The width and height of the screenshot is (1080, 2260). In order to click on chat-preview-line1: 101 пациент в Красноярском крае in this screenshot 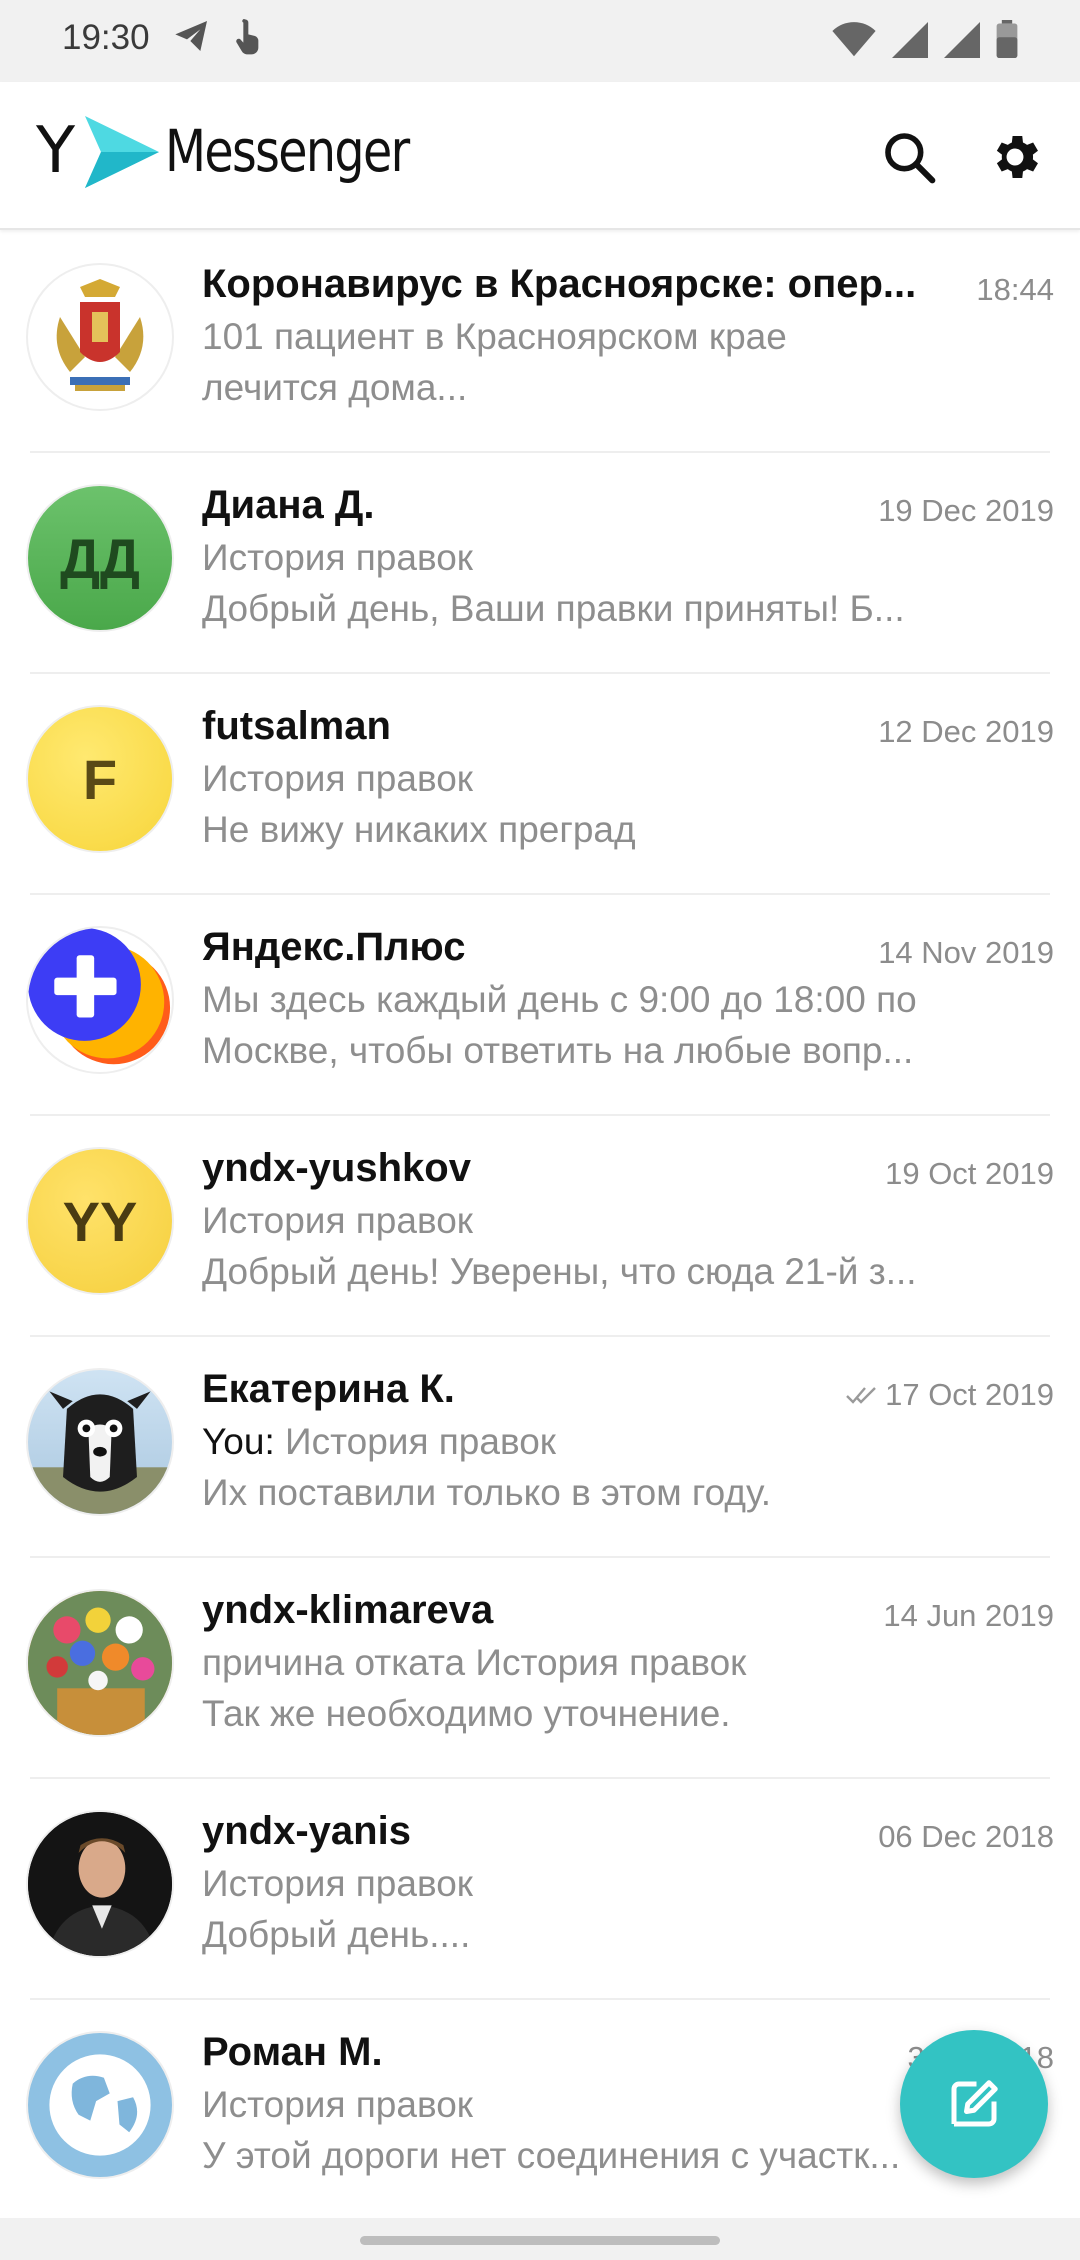, I will do `click(494, 336)`.